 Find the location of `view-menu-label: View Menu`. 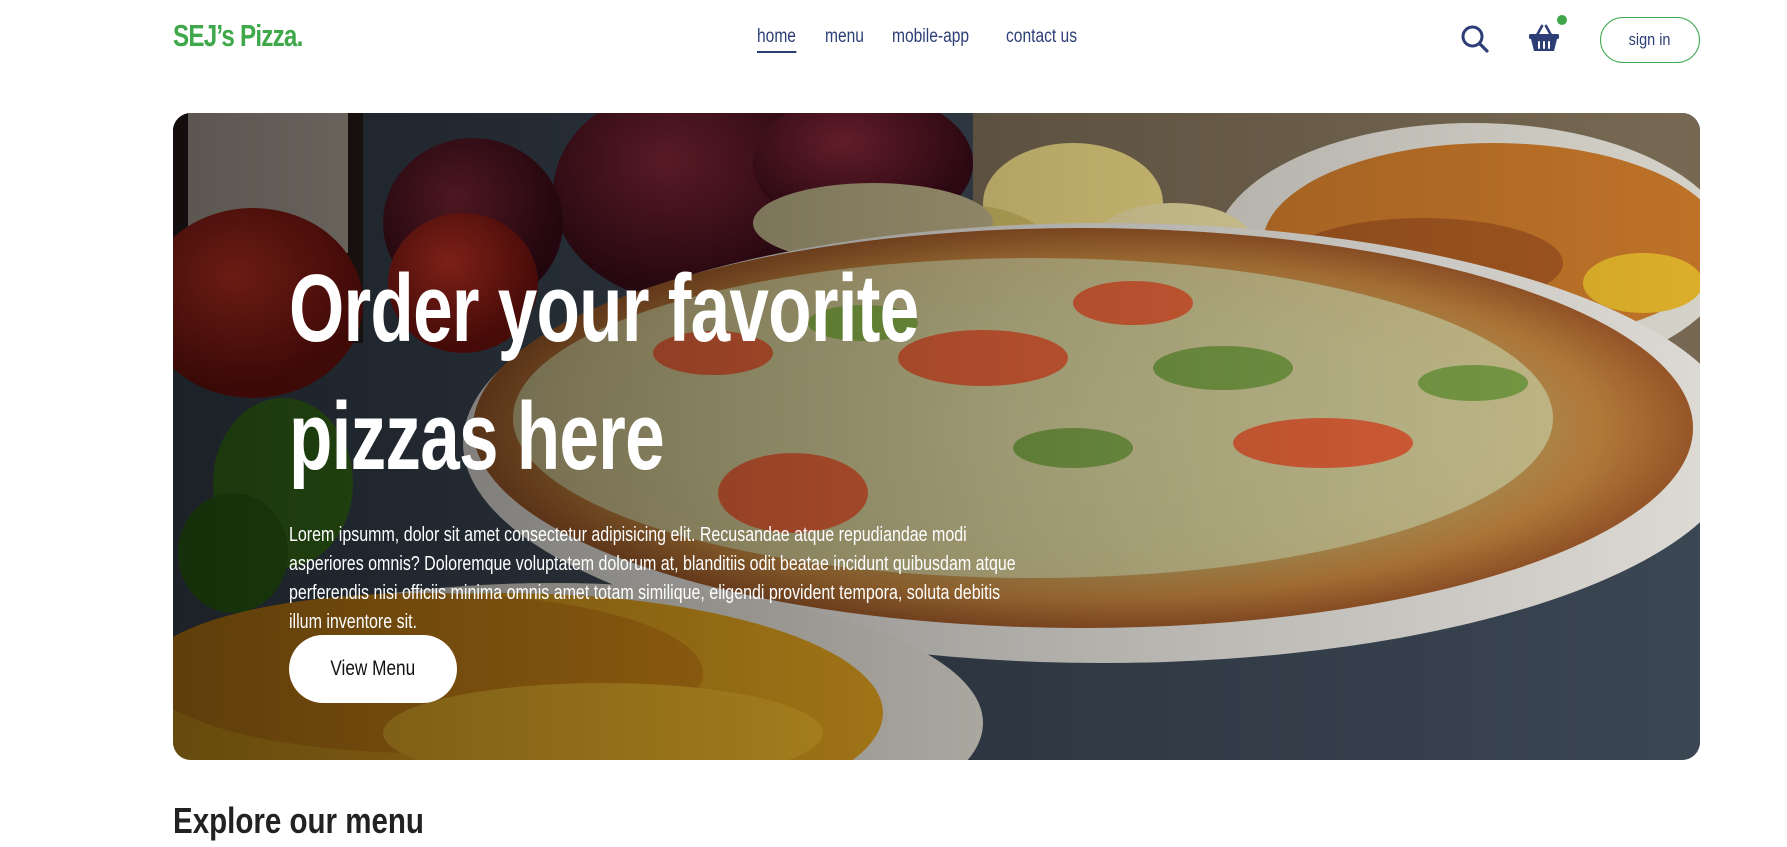

view-menu-label: View Menu is located at coordinates (373, 668).